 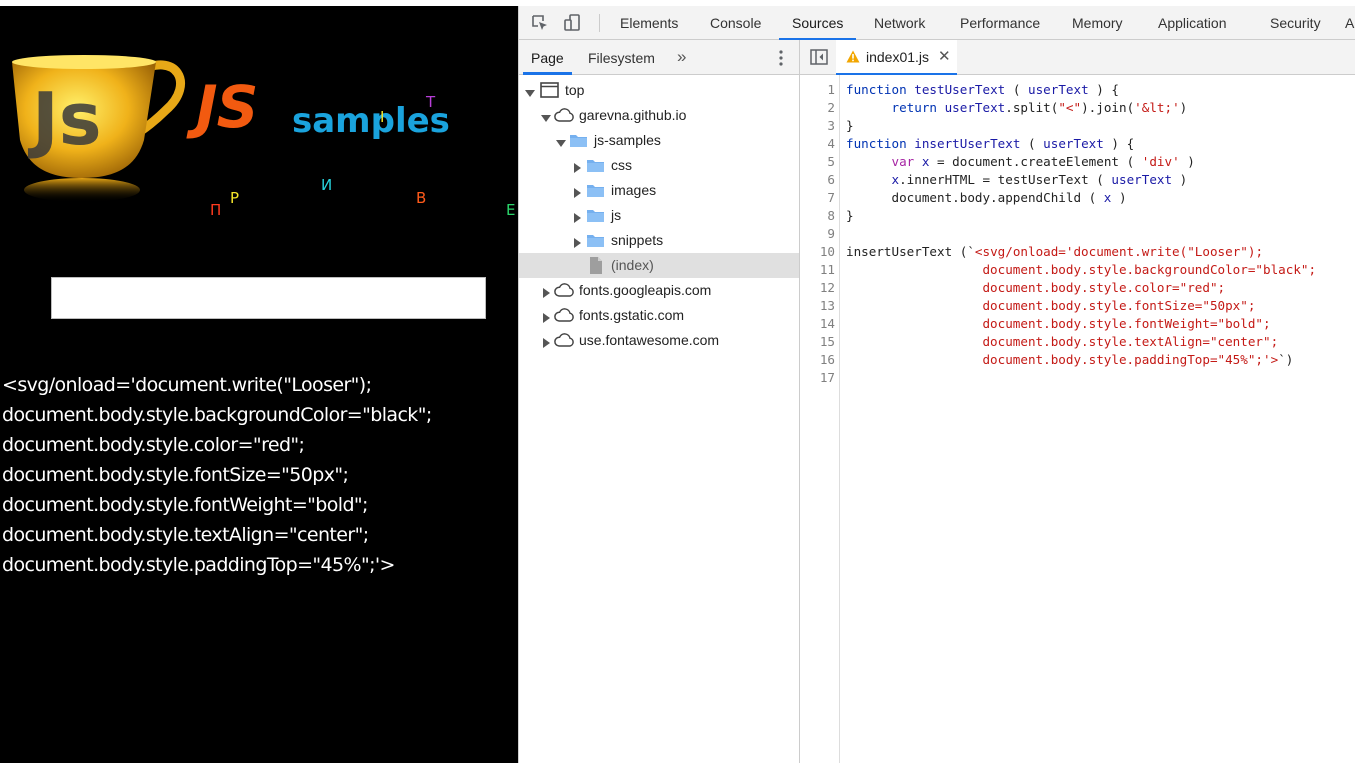 What do you see at coordinates (634, 190) in the screenshot?
I see `tree-item-label: images` at bounding box center [634, 190].